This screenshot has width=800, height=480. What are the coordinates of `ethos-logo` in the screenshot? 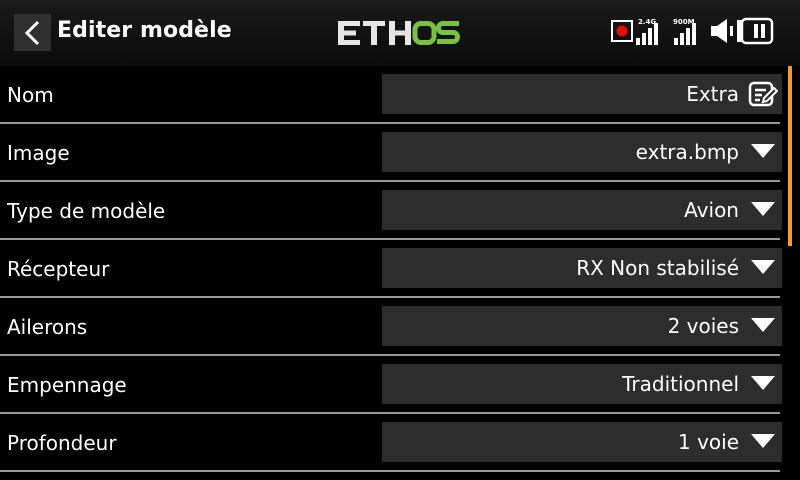 It's located at (399, 33).